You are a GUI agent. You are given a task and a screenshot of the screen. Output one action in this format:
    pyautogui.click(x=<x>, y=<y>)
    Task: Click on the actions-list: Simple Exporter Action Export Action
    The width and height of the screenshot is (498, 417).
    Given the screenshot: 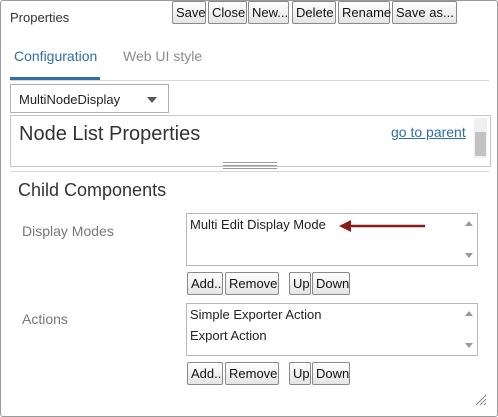 What is the action you would take?
    pyautogui.click(x=332, y=329)
    